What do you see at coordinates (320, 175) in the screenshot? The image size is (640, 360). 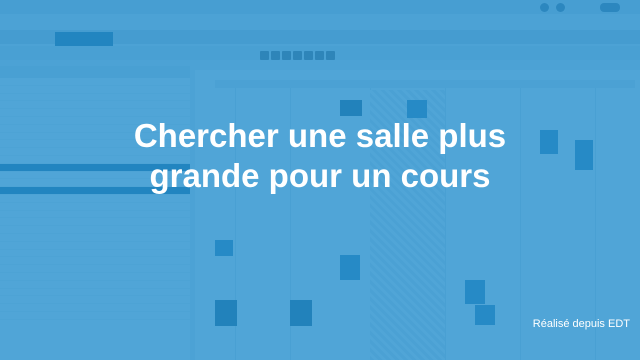 I see `title-line-2: grande pour un cours` at bounding box center [320, 175].